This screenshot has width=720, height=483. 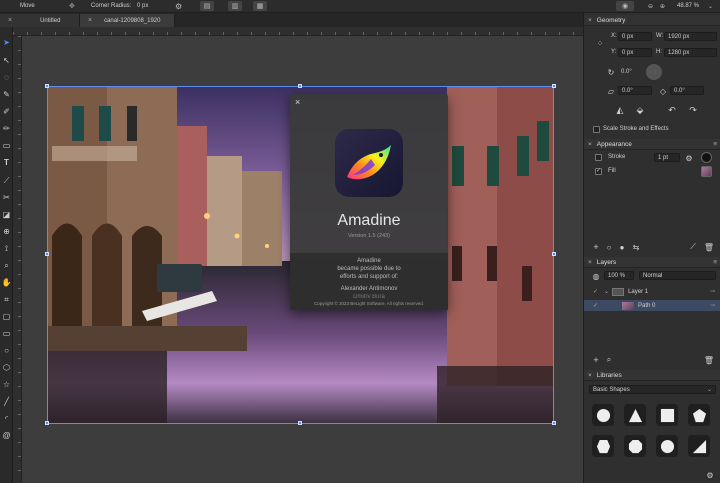 I want to click on corner-radius-input: 0 px, so click(x=142, y=6).